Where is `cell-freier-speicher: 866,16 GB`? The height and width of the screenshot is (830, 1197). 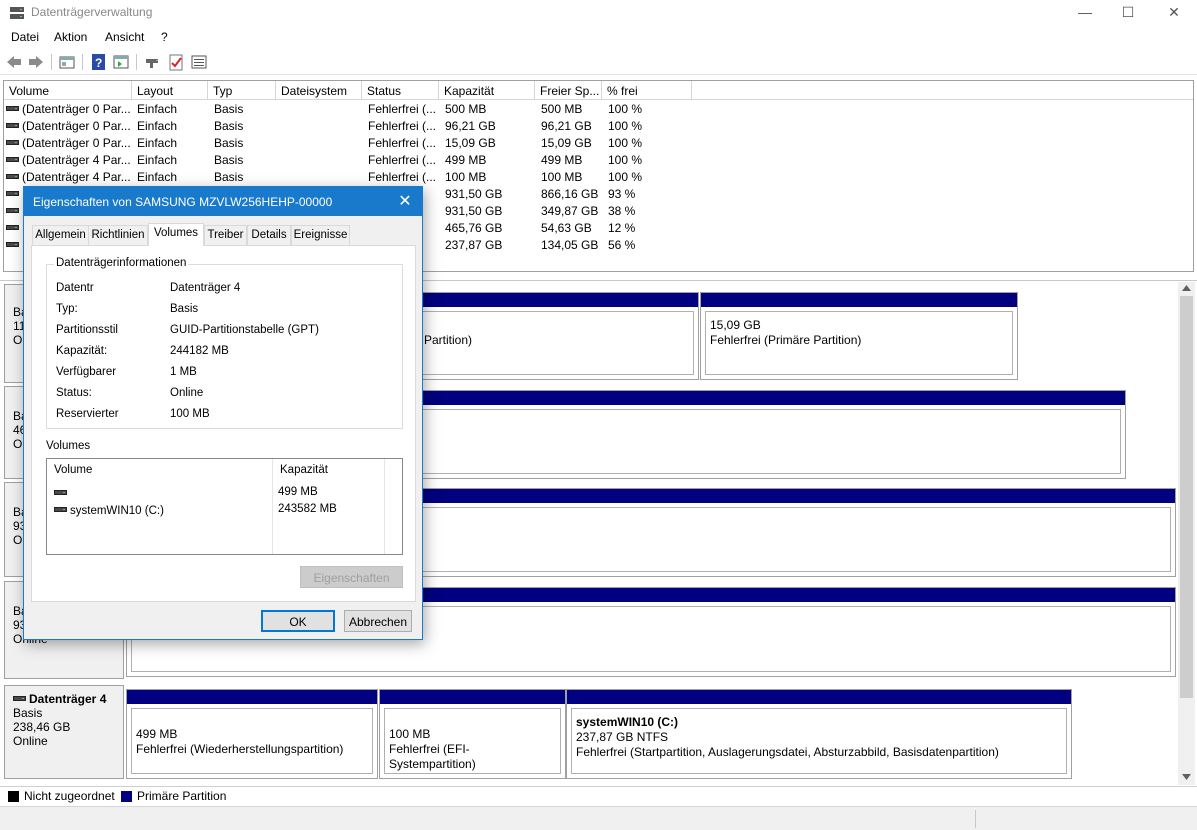 cell-freier-speicher: 866,16 GB is located at coordinates (571, 195).